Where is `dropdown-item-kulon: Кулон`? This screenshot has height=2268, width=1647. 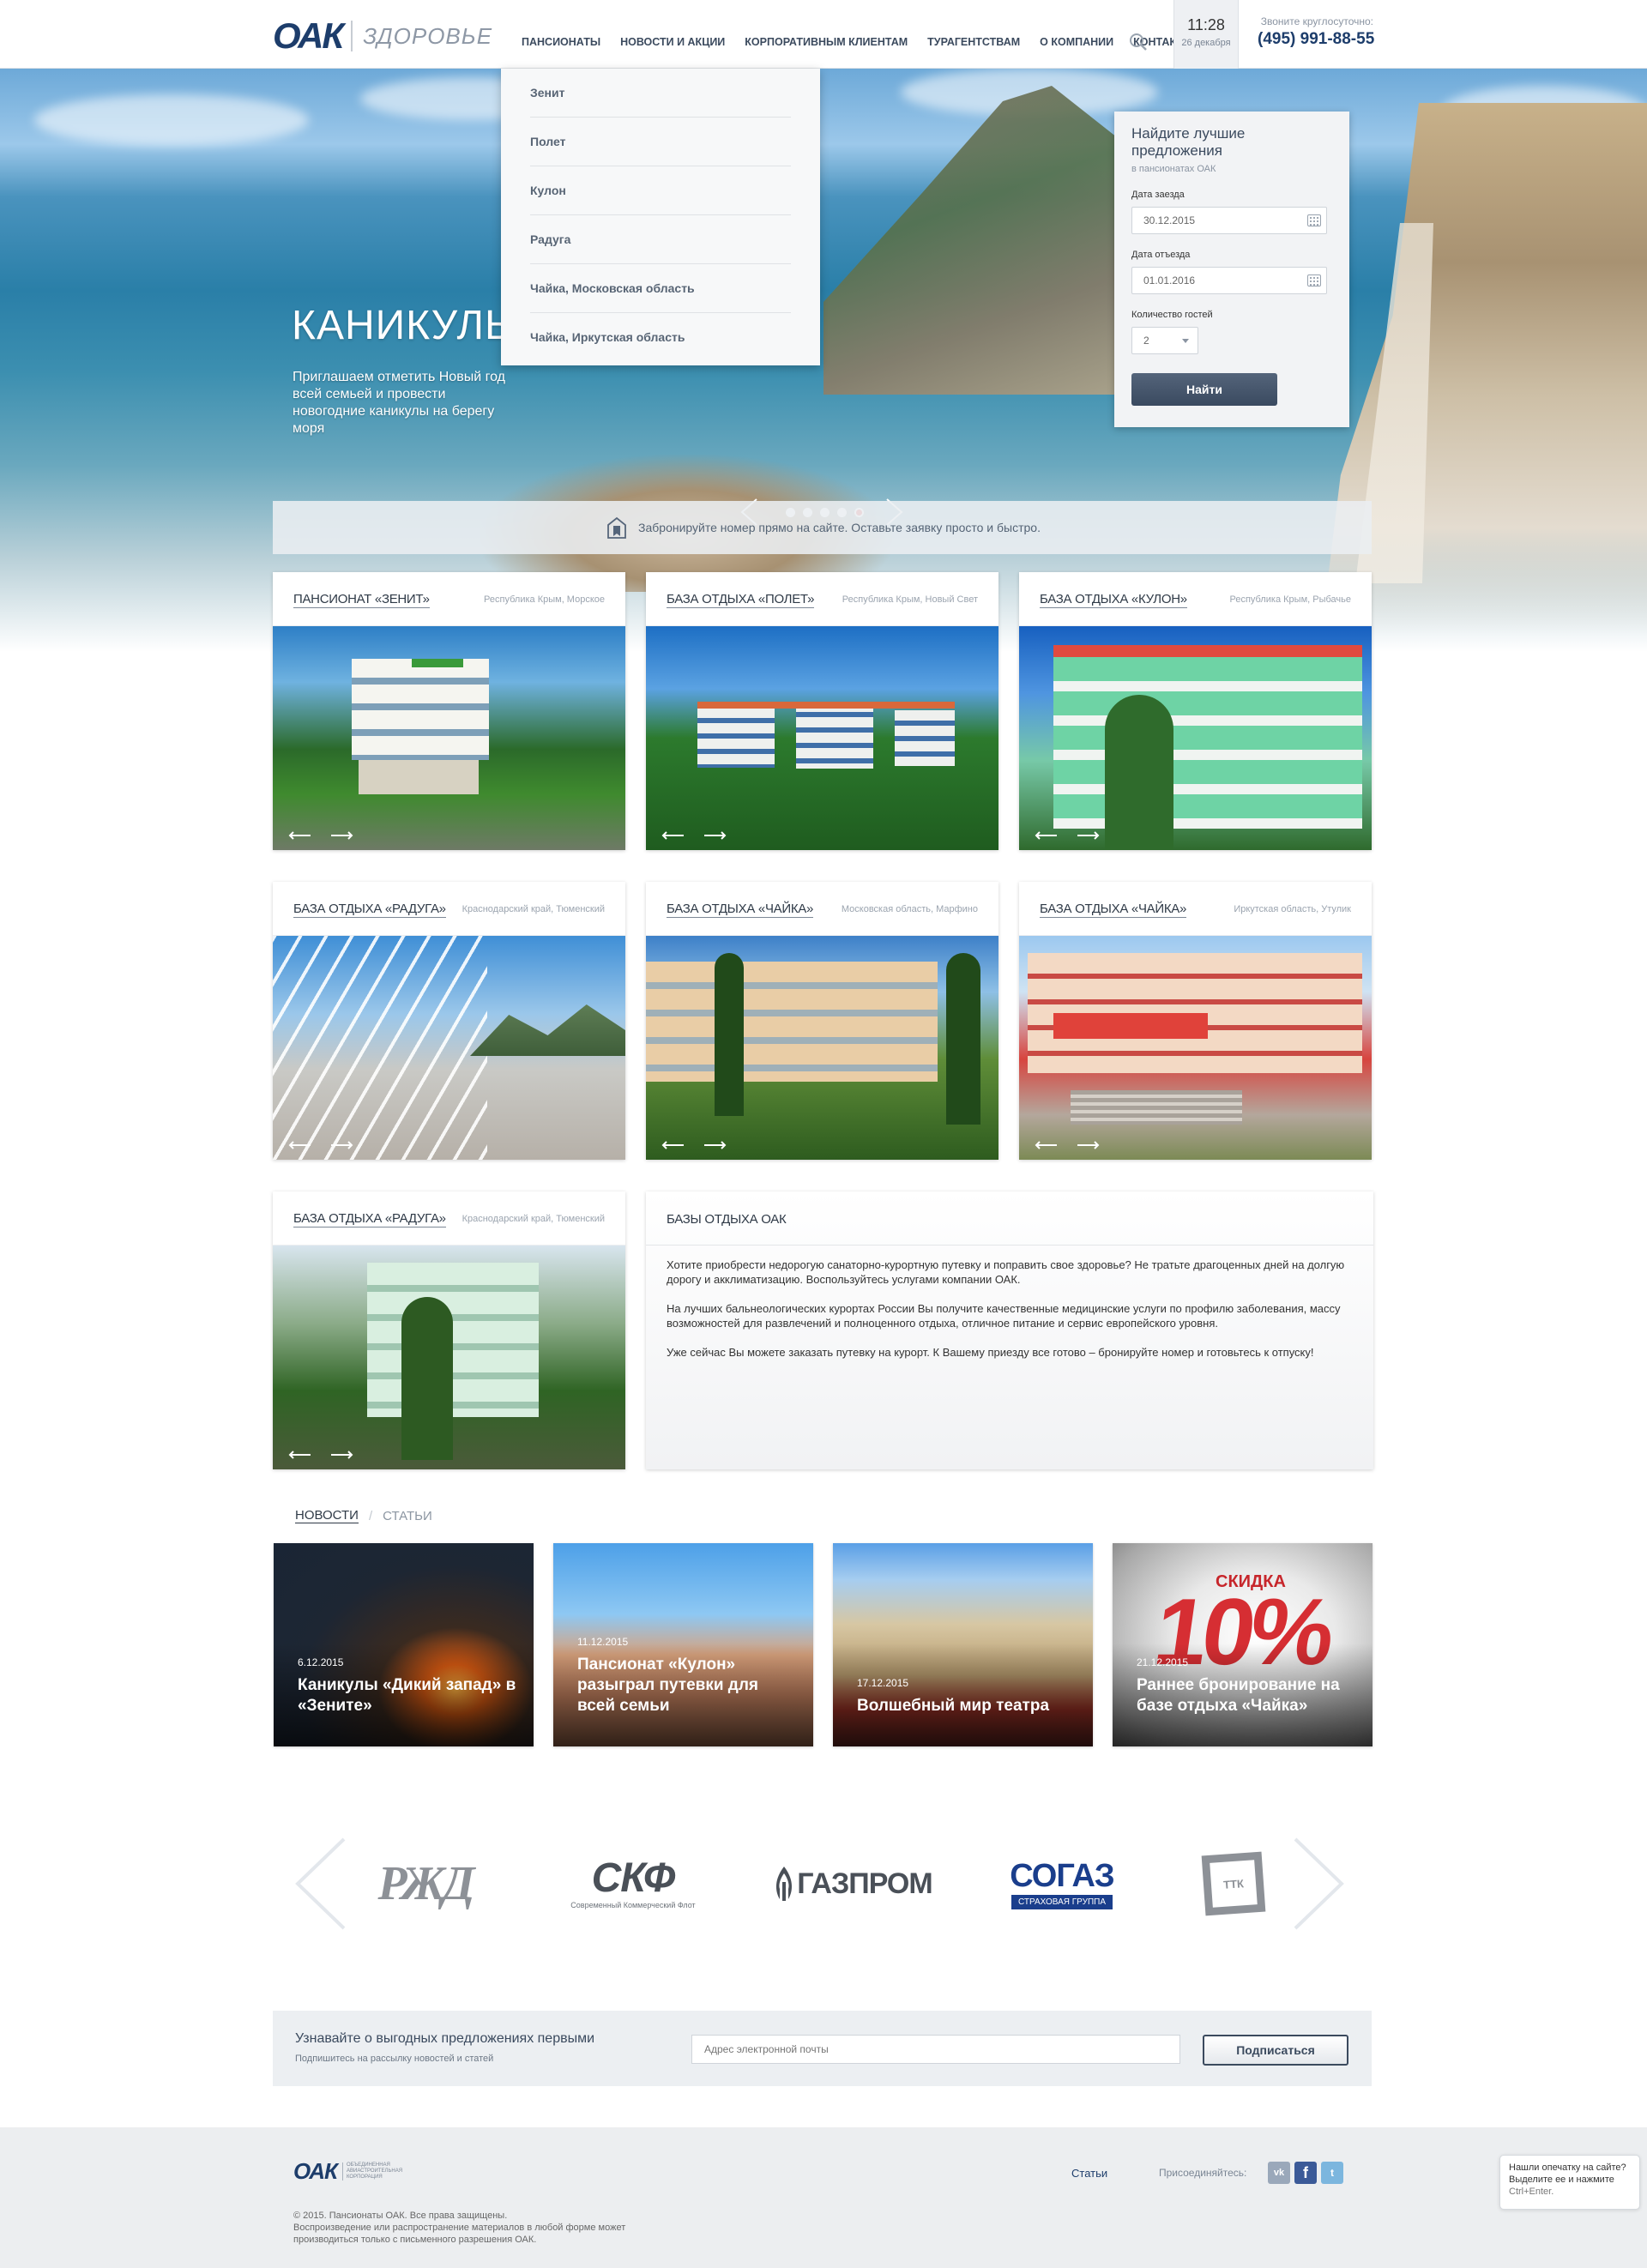 dropdown-item-kulon: Кулон is located at coordinates (660, 191).